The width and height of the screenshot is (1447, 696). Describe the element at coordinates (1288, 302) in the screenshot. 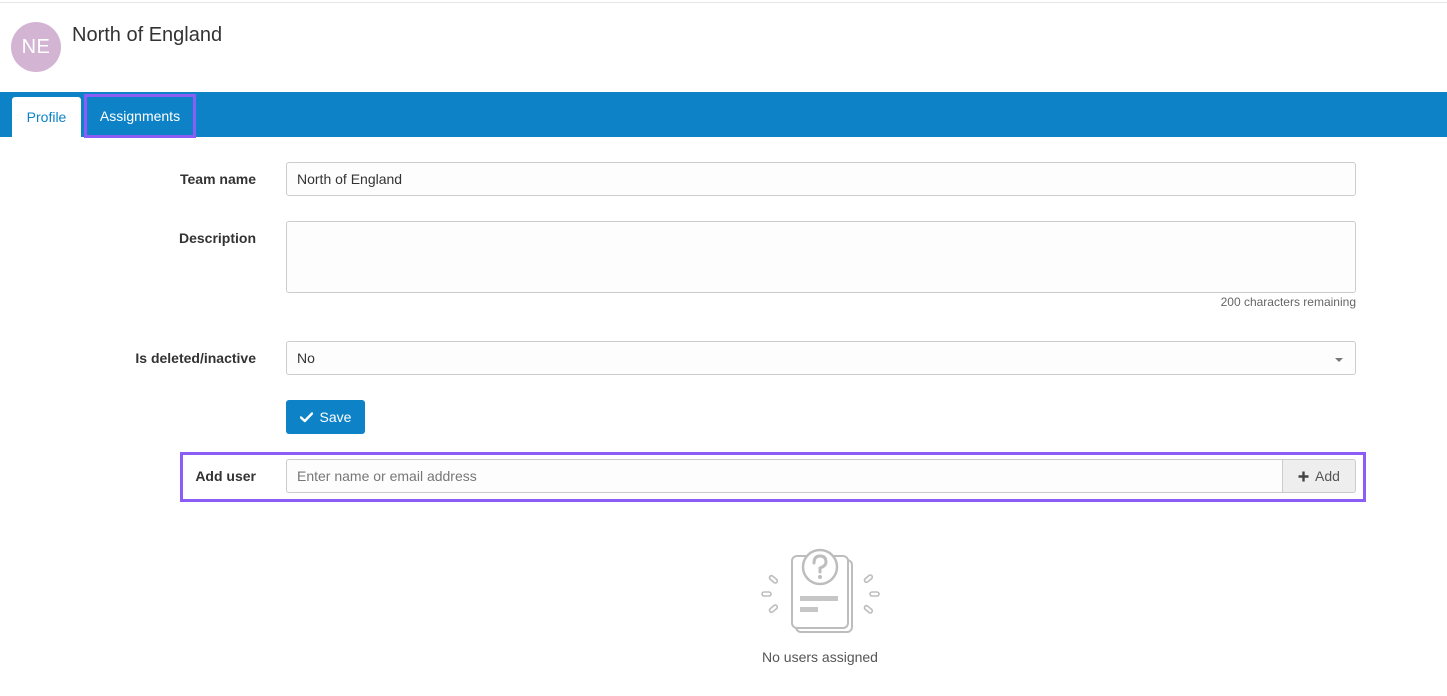

I see `char-remaining-text: 200 characters remaining` at that location.